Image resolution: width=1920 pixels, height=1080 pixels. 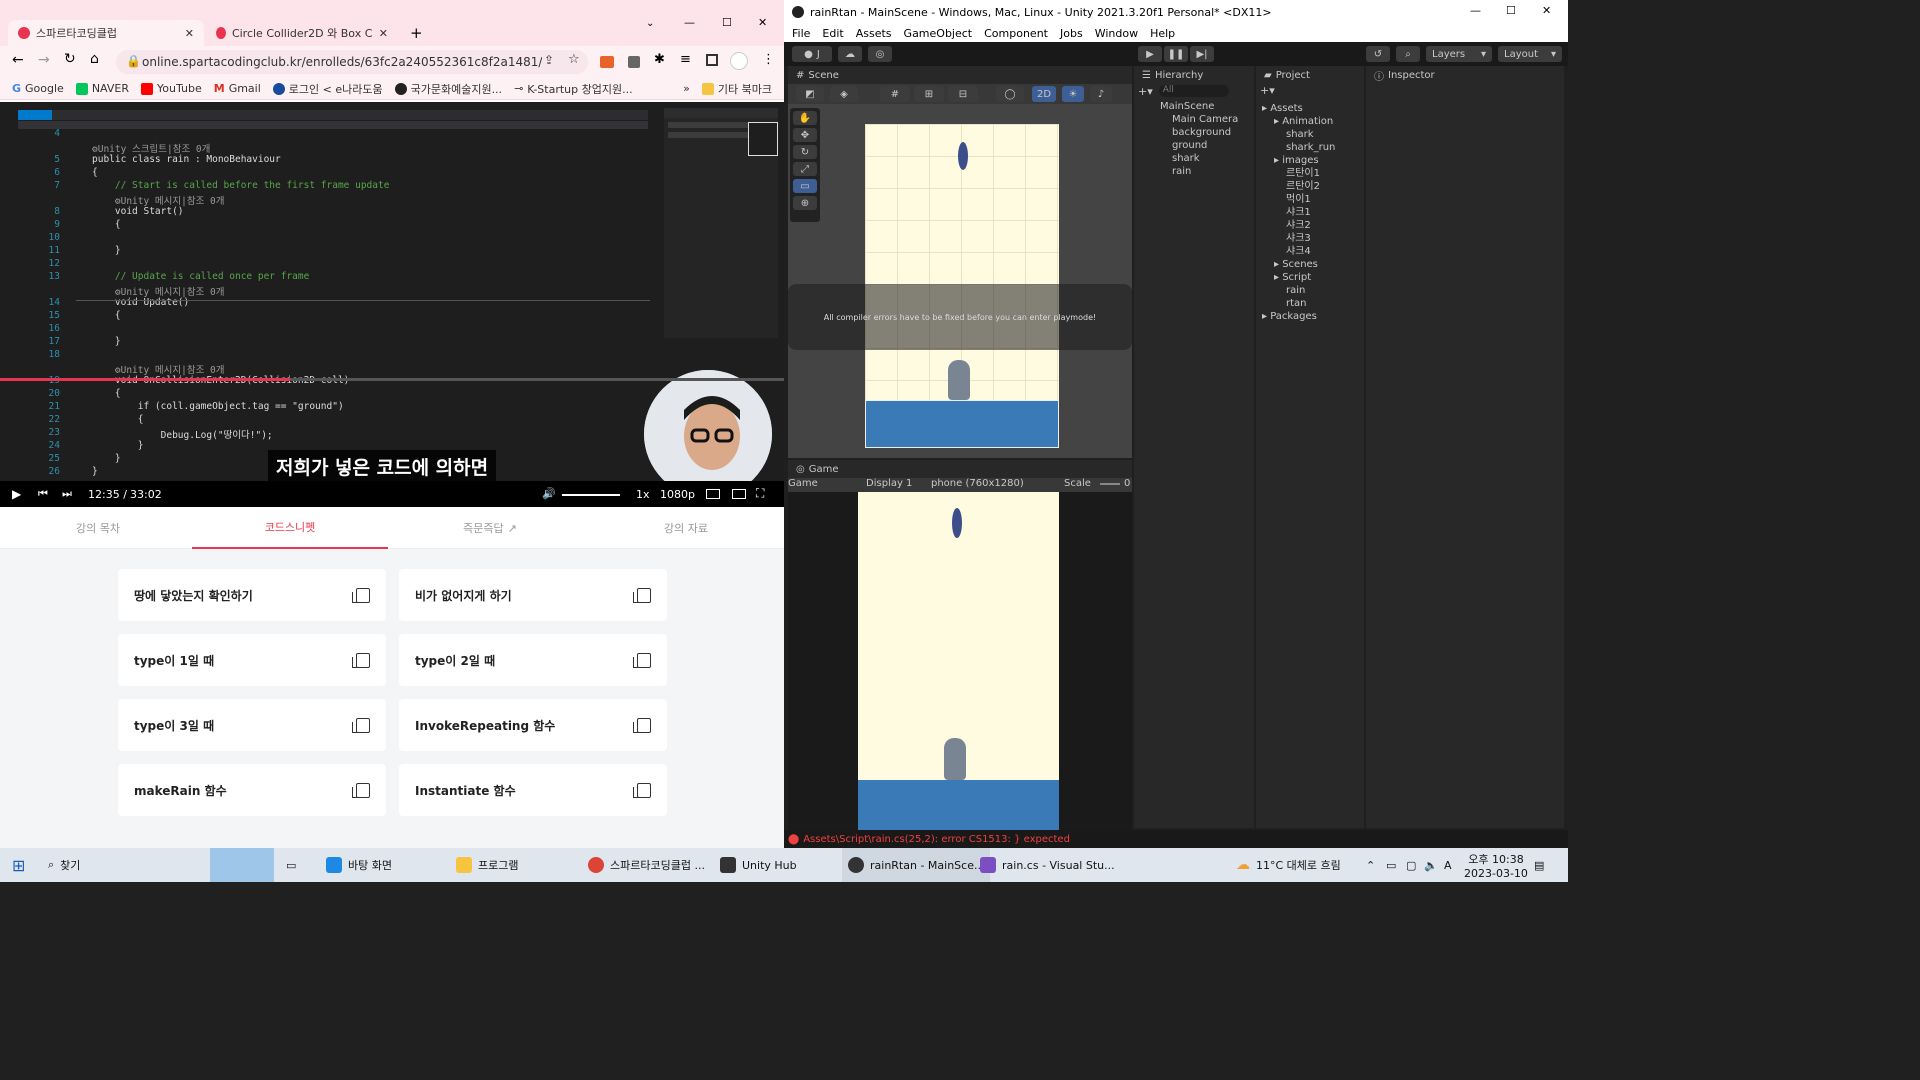 What do you see at coordinates (302, 33) in the screenshot?
I see `tab-collider: Circle Collider2D 와 Box Collide ✕` at bounding box center [302, 33].